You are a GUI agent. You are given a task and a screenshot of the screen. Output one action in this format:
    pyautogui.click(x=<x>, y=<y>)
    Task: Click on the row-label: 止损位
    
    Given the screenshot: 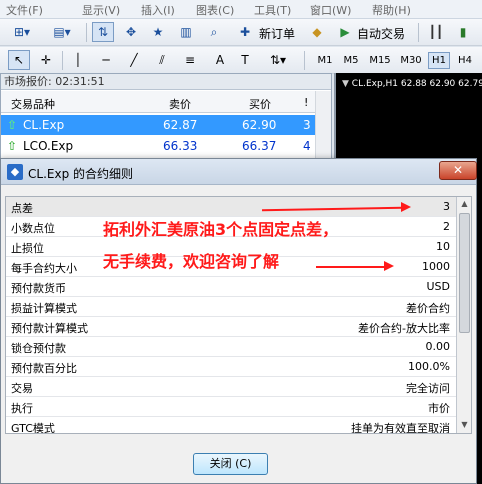 What is the action you would take?
    pyautogui.click(x=27, y=248)
    